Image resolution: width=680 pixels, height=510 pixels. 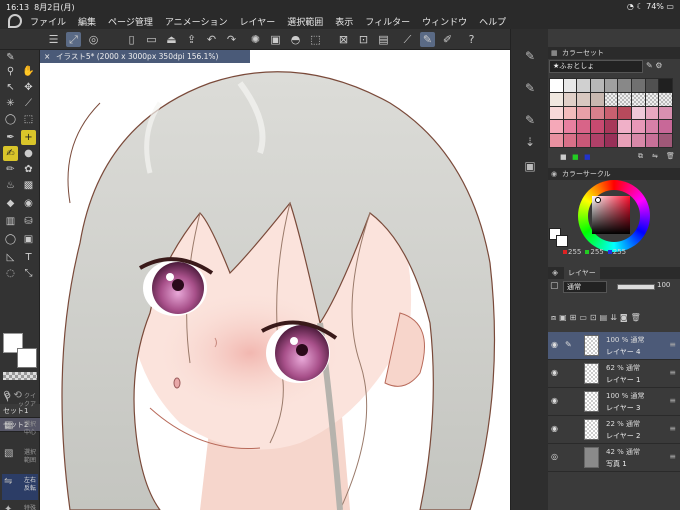 I want to click on color-set-select: ★ふぉとしょ, so click(x=596, y=66).